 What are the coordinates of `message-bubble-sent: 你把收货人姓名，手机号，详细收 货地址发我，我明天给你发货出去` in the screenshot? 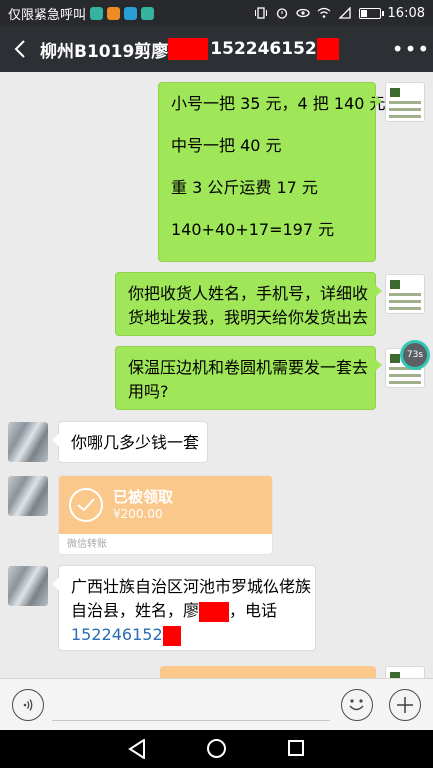 It's located at (248, 304).